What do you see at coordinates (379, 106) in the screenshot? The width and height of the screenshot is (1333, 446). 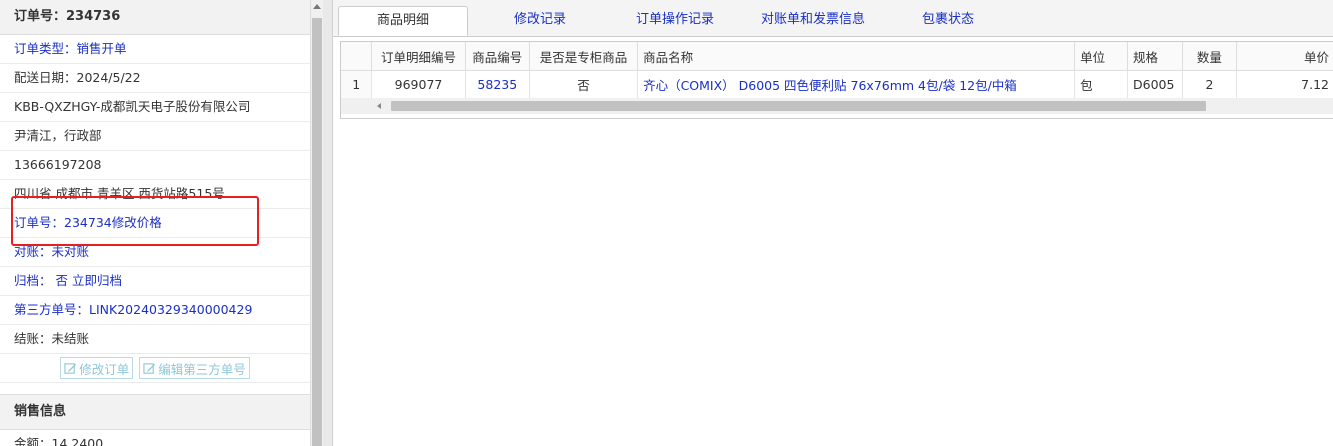 I see `scroll-left-arrow-icon` at bounding box center [379, 106].